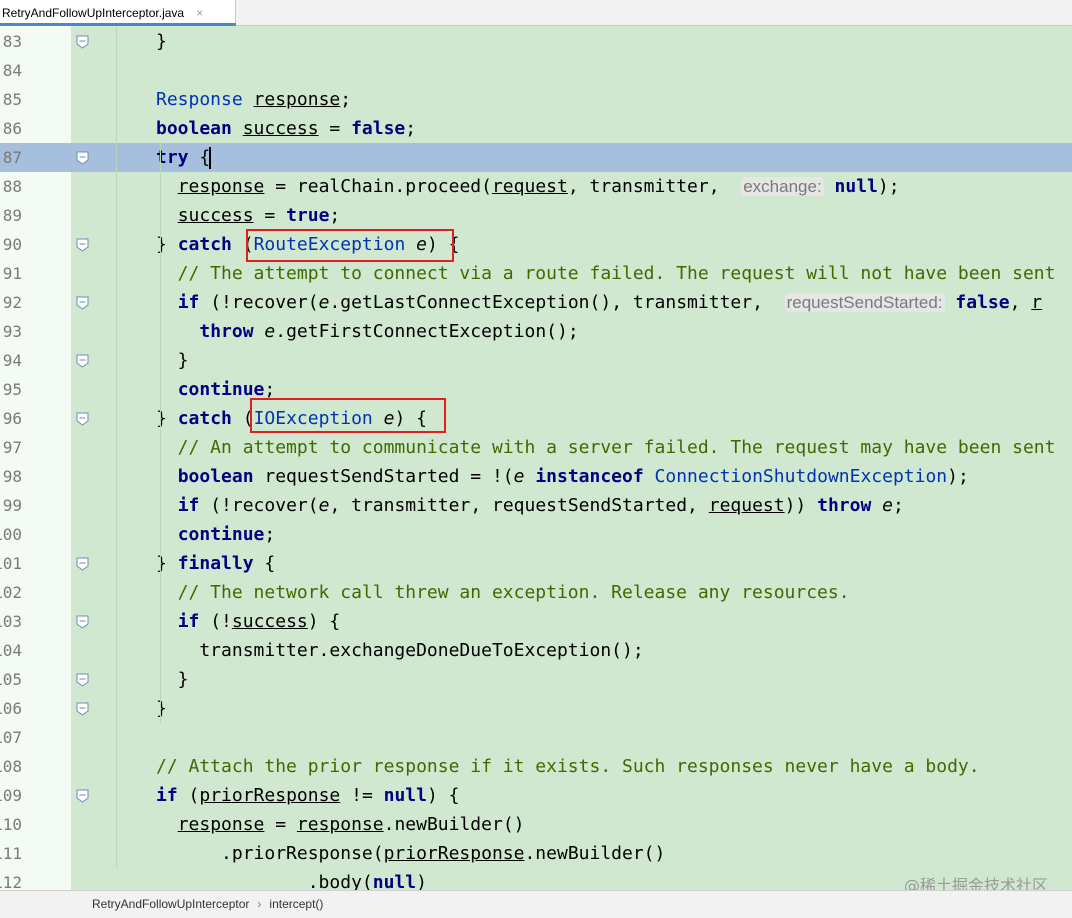 This screenshot has width=1072, height=918. What do you see at coordinates (12, 99) in the screenshot?
I see `line-number: 85` at bounding box center [12, 99].